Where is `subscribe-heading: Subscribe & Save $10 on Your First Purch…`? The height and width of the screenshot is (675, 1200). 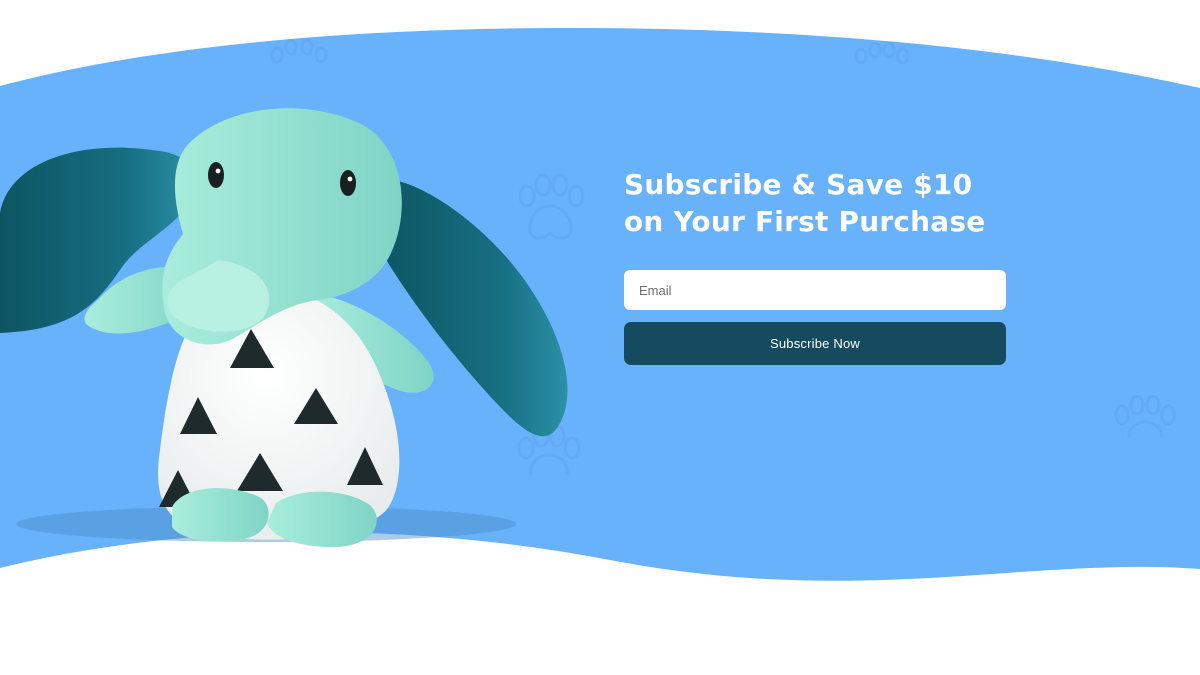
subscribe-heading: Subscribe & Save $10 on Your First Purch… is located at coordinates (815, 203).